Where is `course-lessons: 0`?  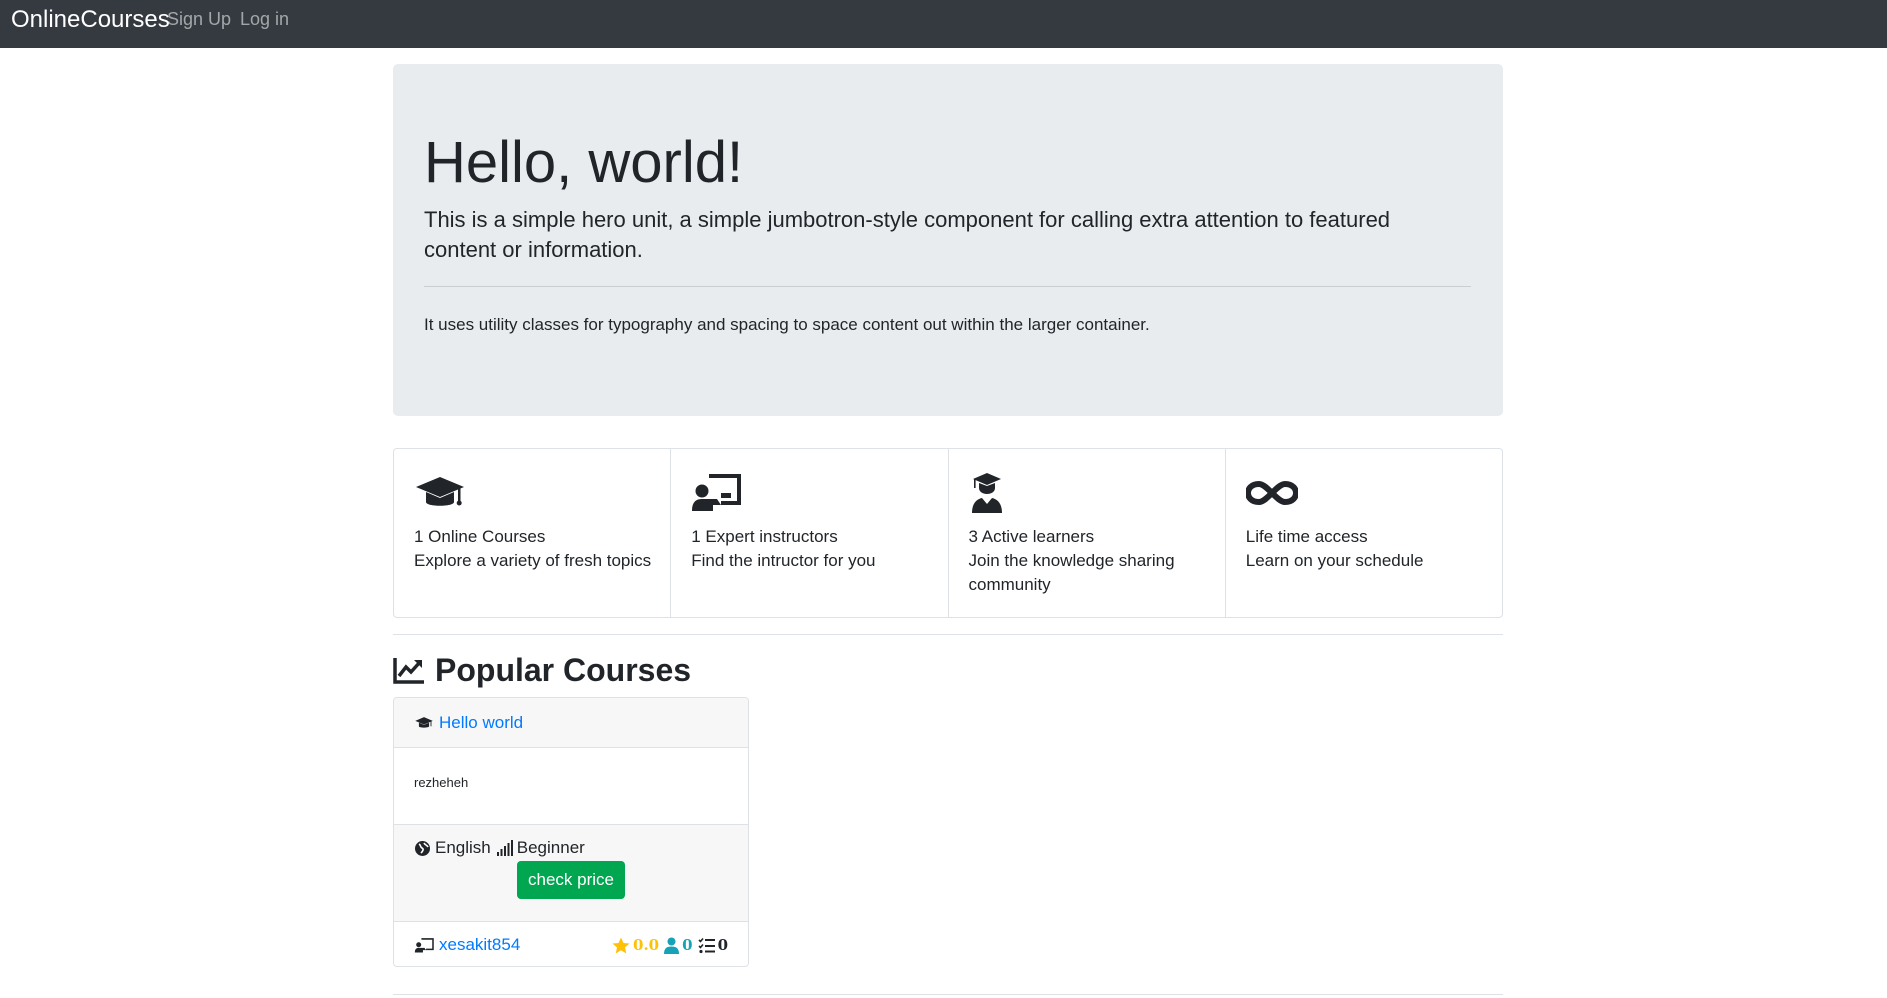 course-lessons: 0 is located at coordinates (722, 945).